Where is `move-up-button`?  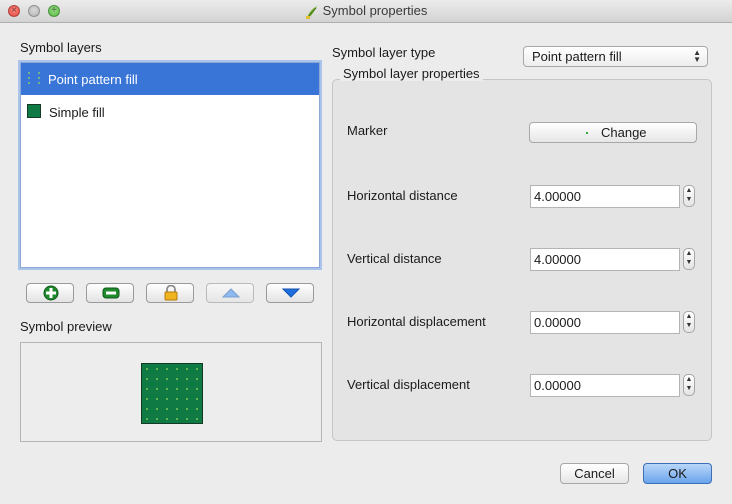
move-up-button is located at coordinates (230, 293).